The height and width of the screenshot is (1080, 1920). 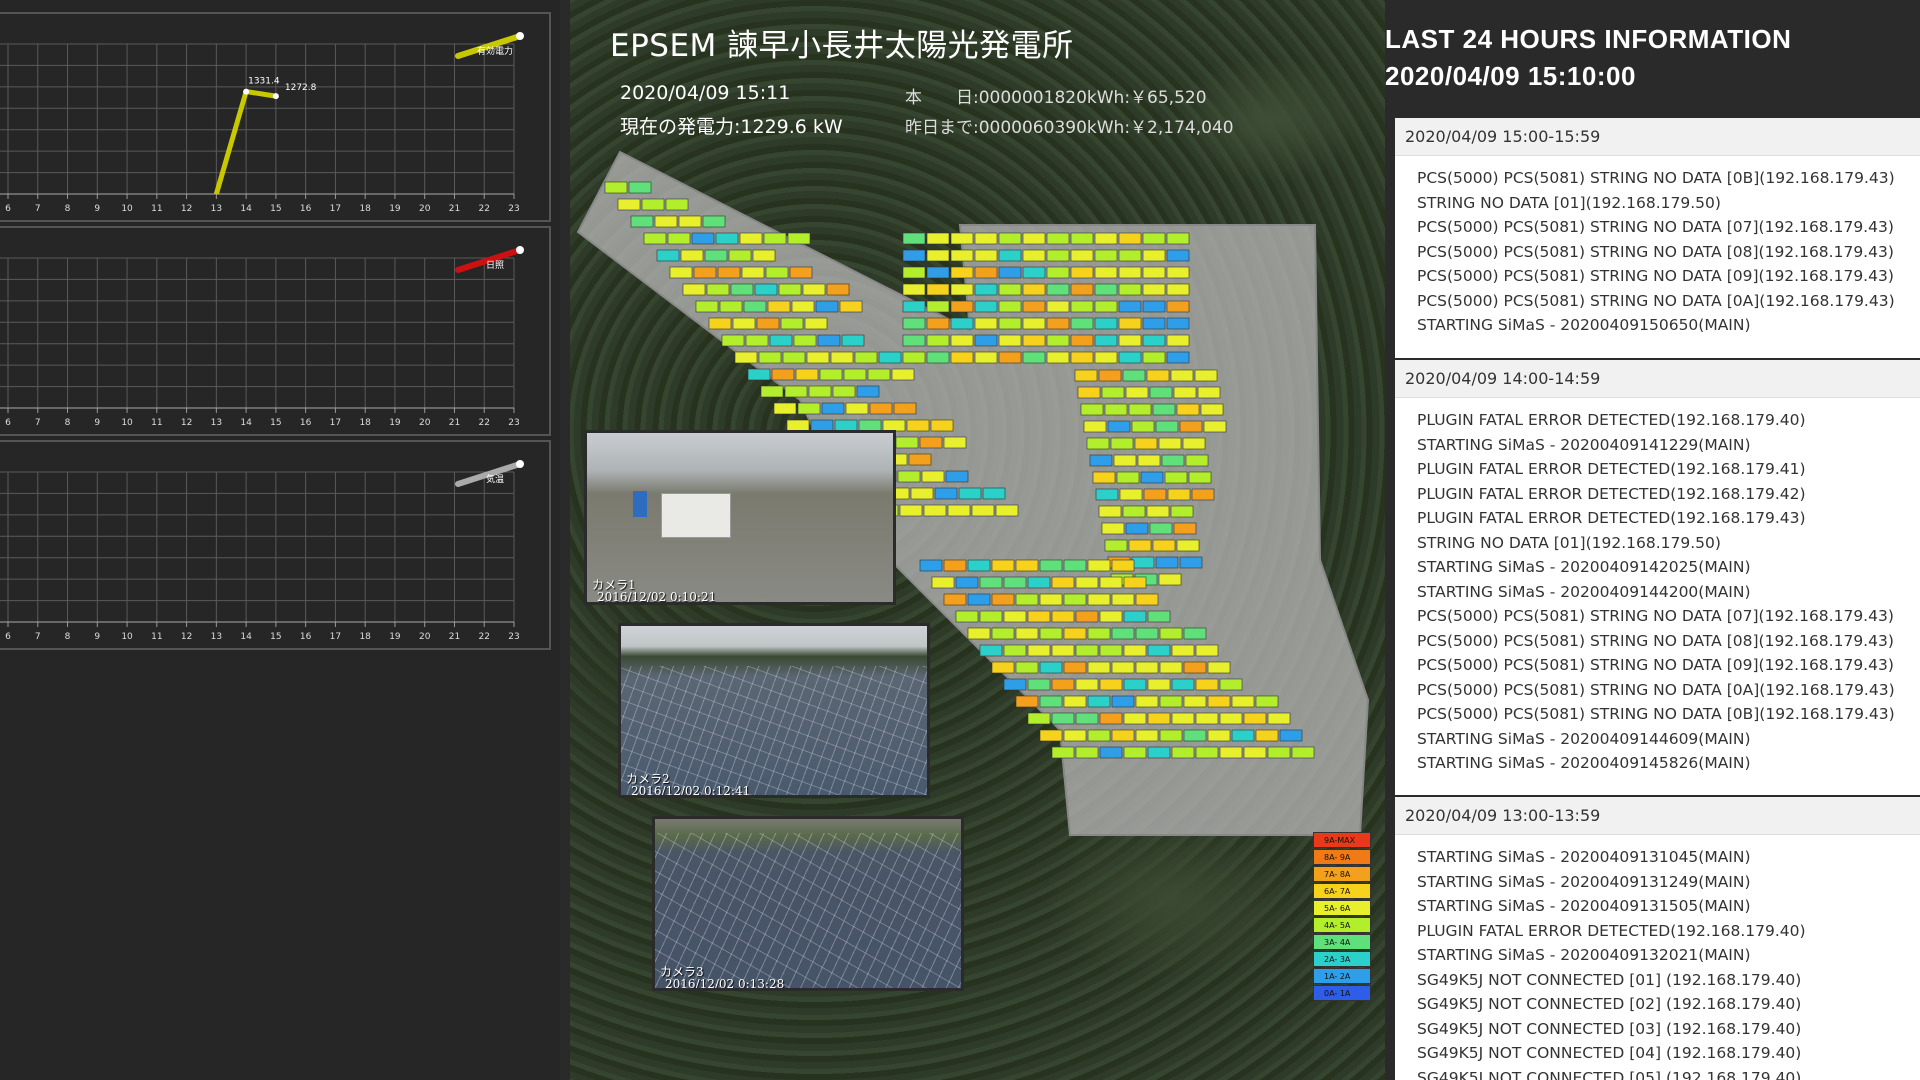 What do you see at coordinates (808, 903) in the screenshot?
I see `camera-3-view: カメラ3 2016/12/02 0:13:28` at bounding box center [808, 903].